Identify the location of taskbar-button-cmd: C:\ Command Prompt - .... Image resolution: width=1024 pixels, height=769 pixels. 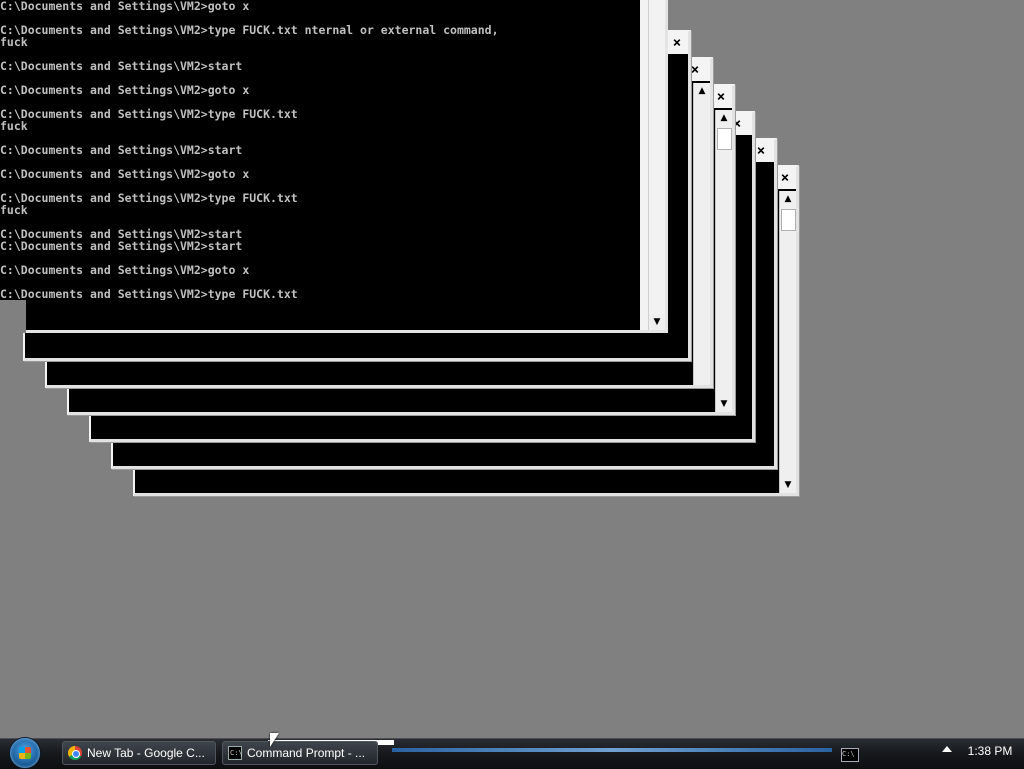
(300, 753).